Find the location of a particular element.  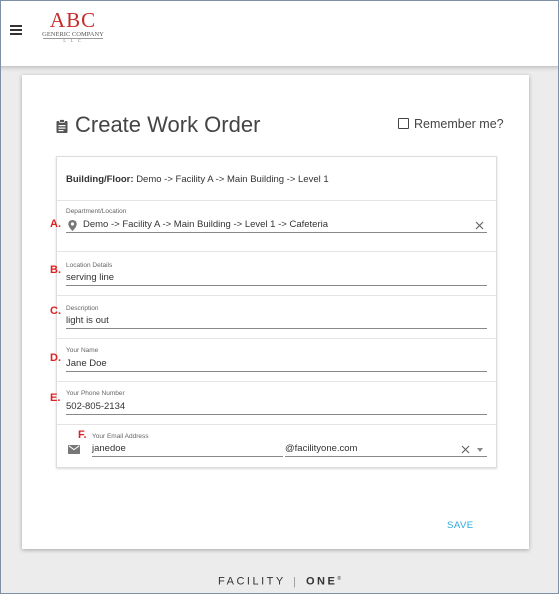

clear-department-icon is located at coordinates (479, 225).